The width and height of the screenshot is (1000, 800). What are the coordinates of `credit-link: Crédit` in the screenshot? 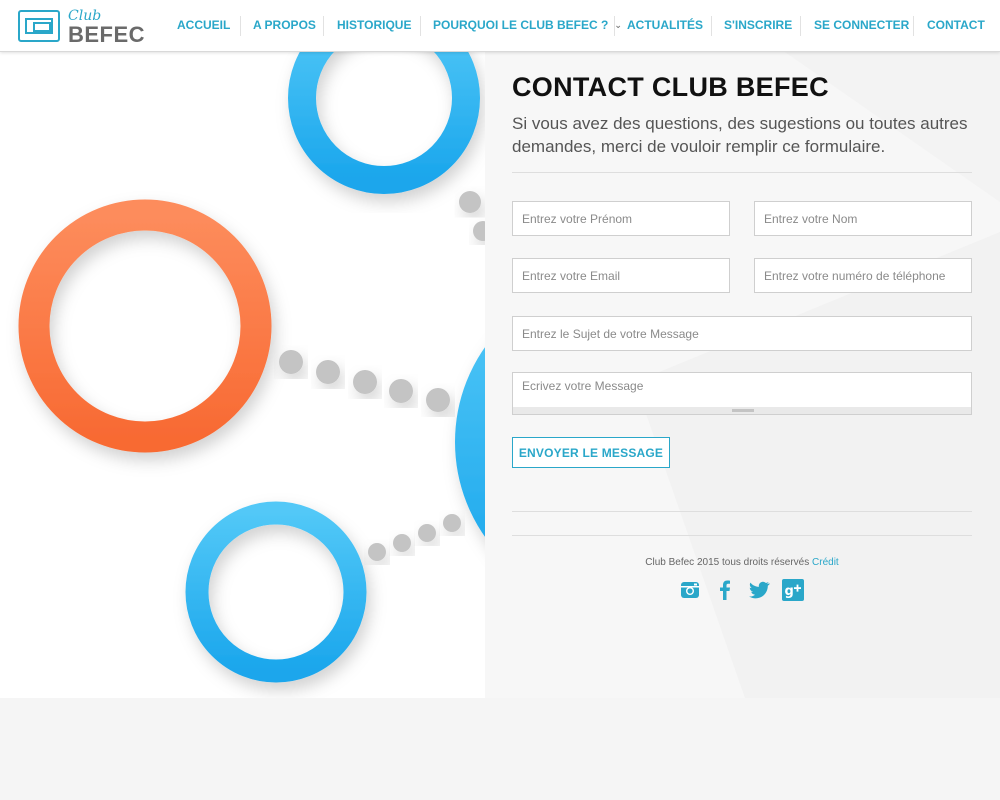 It's located at (825, 562).